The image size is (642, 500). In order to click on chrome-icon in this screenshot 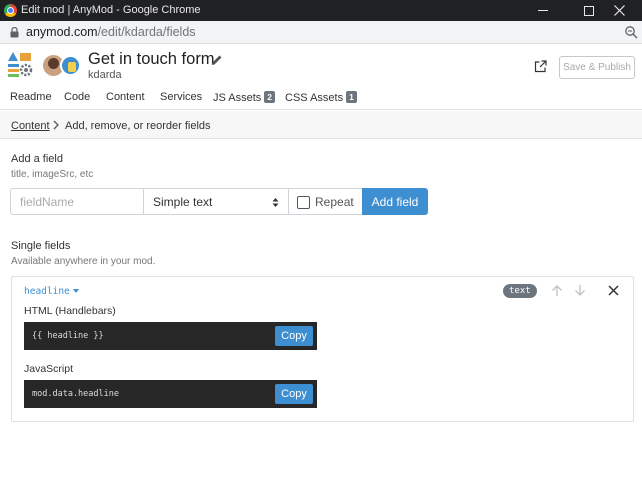, I will do `click(10, 10)`.